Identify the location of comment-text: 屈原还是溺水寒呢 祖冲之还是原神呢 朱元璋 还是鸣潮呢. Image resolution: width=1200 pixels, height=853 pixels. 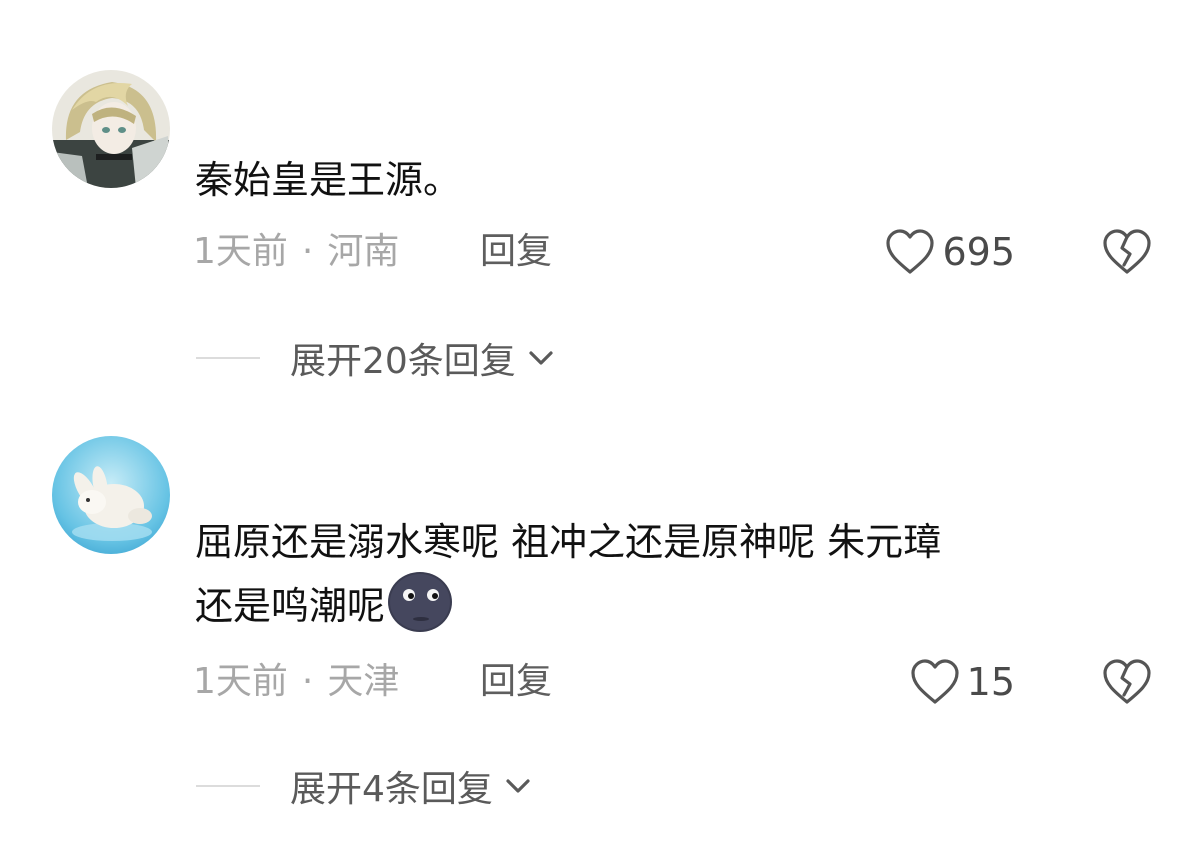
(675, 574).